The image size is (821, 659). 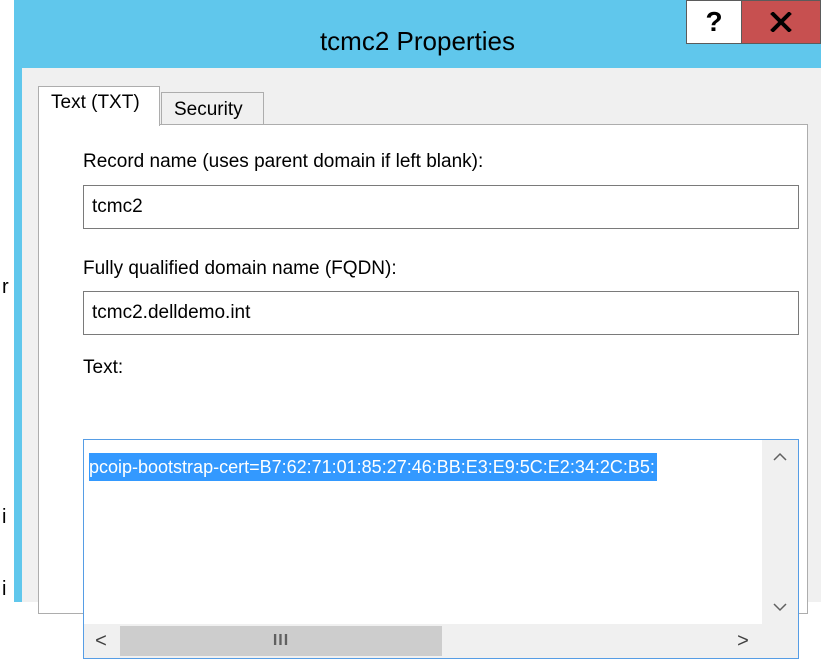 I want to click on tab-security: Security, so click(x=212, y=108).